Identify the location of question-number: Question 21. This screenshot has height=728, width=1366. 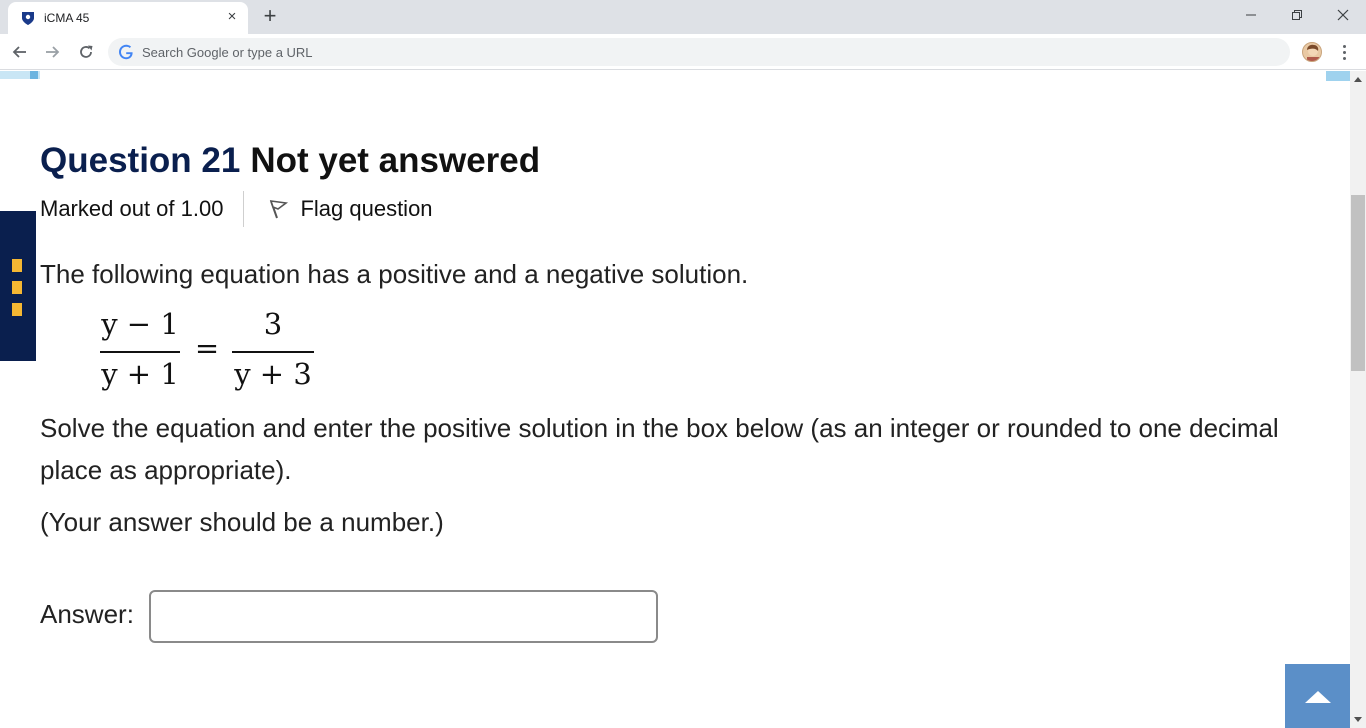
(140, 160).